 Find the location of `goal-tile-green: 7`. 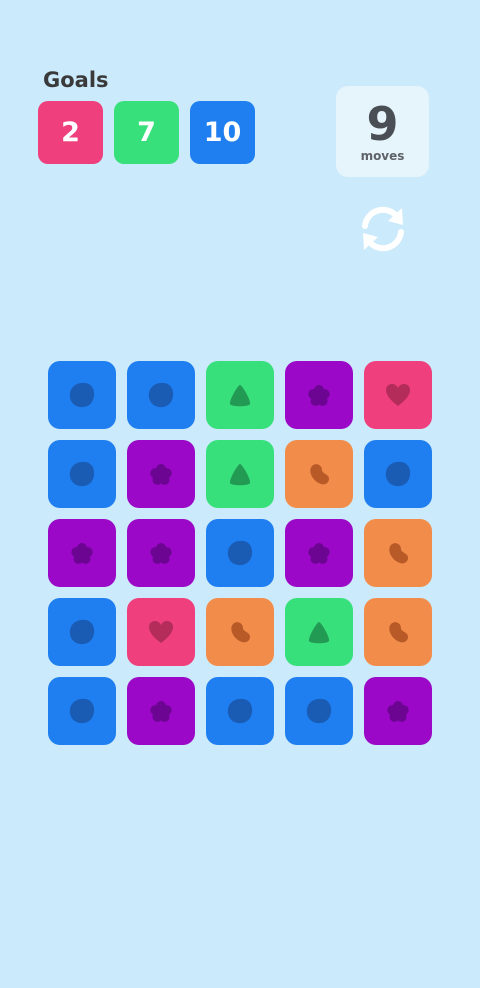

goal-tile-green: 7 is located at coordinates (146, 132).